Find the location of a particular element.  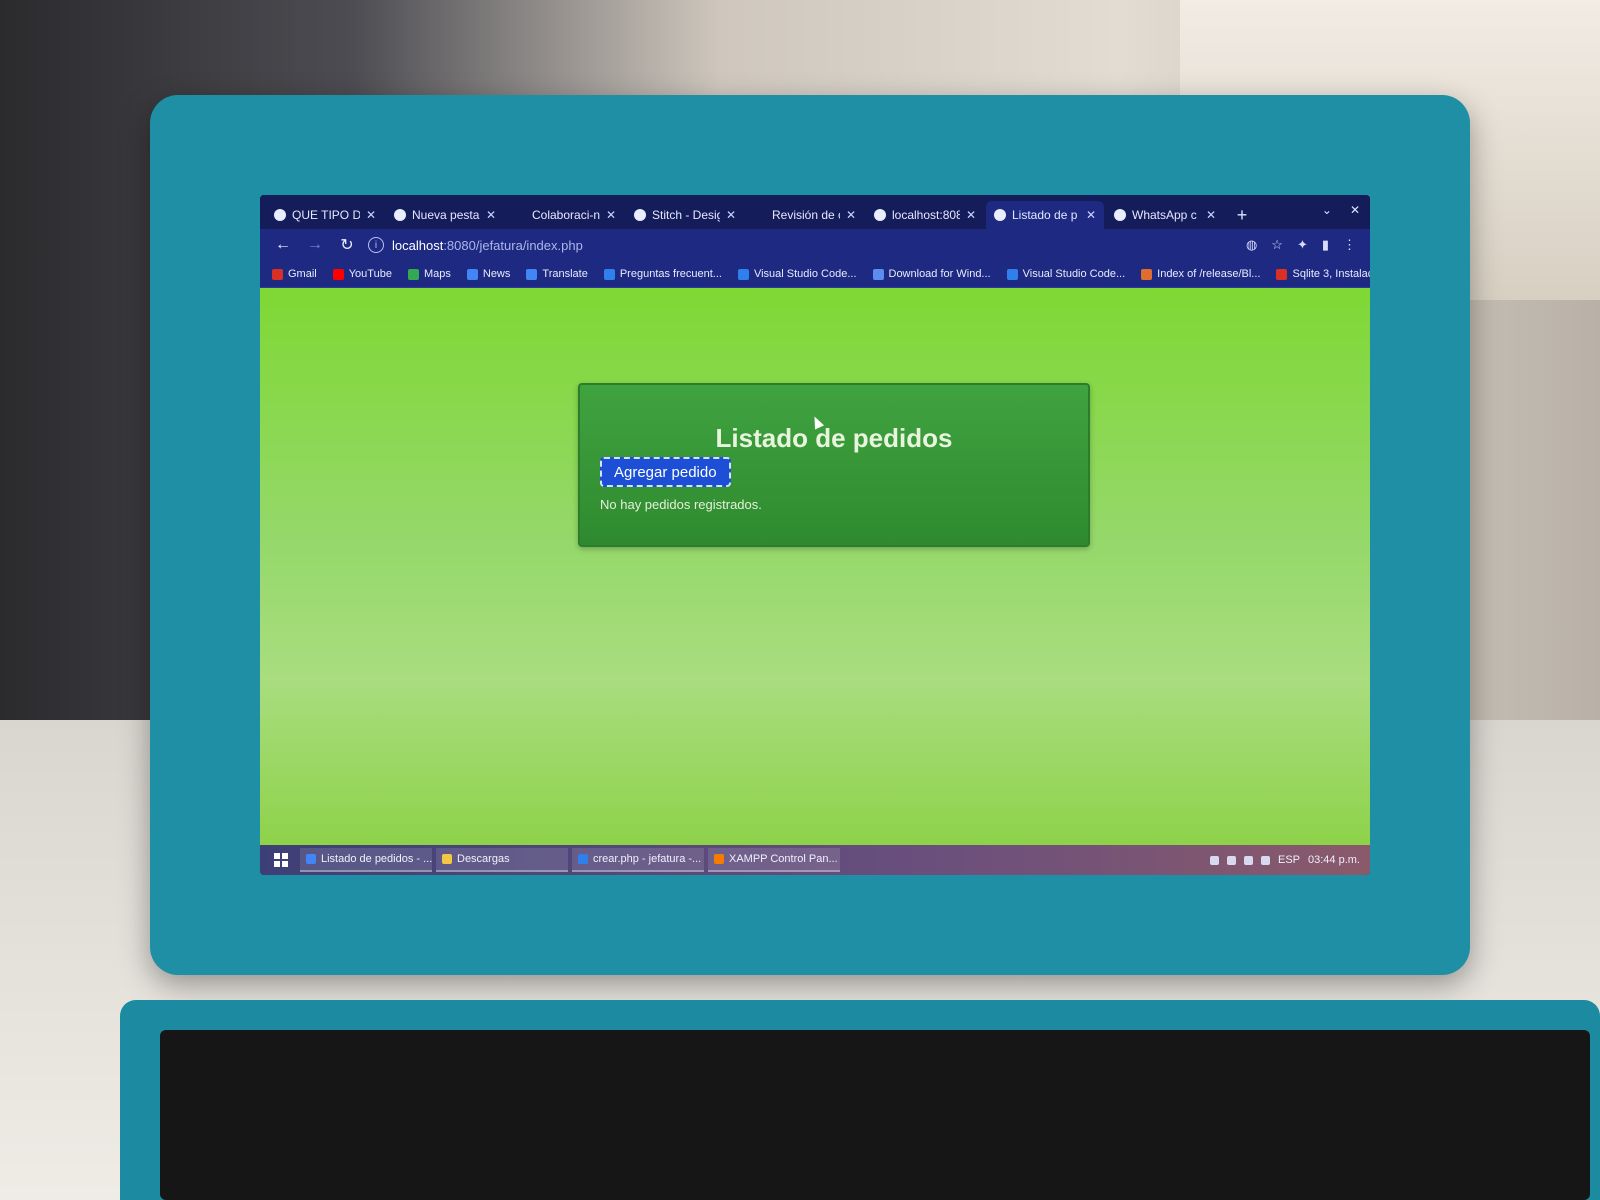

system-tray: ESP 03:44 p.m. is located at coordinates (1290, 860).